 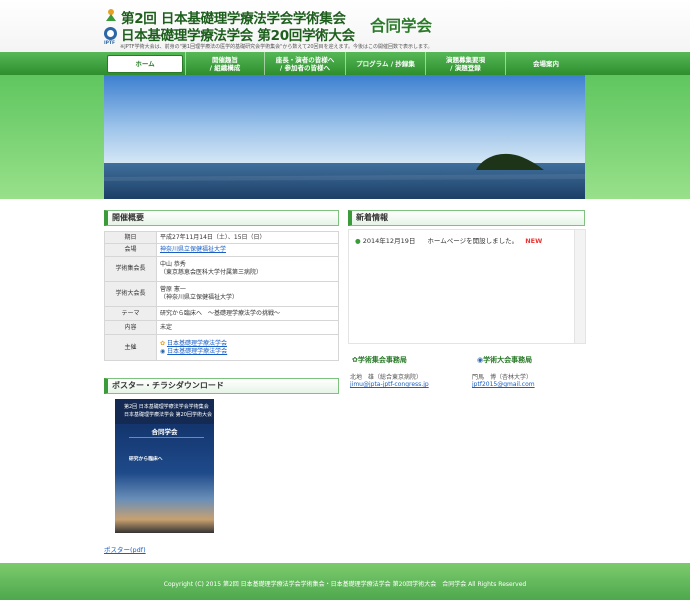 What do you see at coordinates (130, 327) in the screenshot?
I see `row-key: 内容` at bounding box center [130, 327].